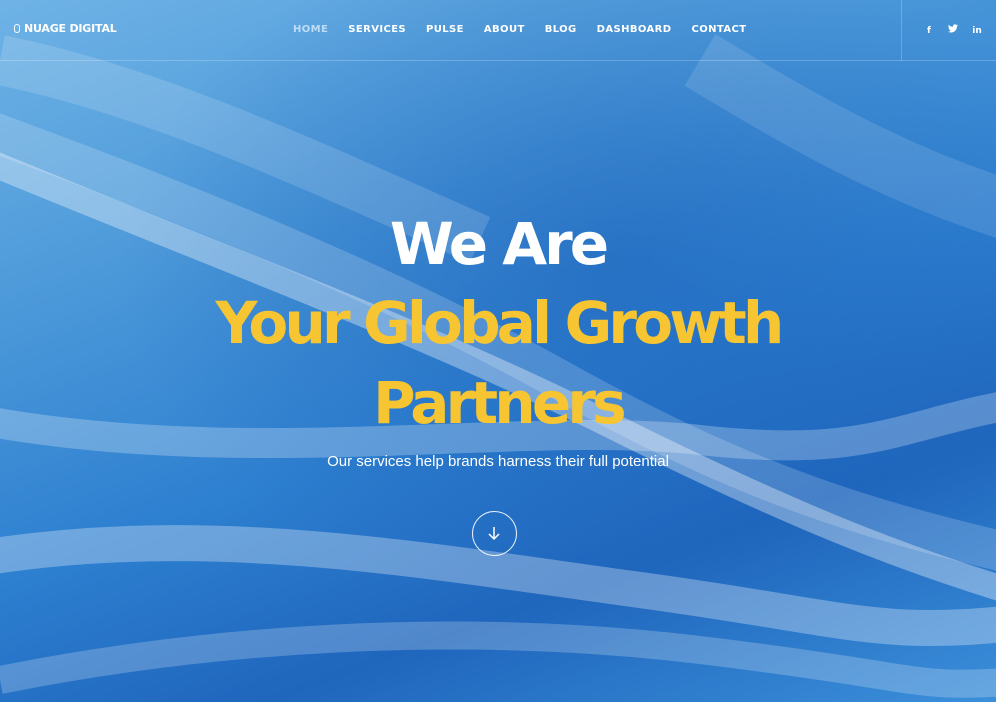 The height and width of the screenshot is (702, 996). Describe the element at coordinates (17, 28) in the screenshot. I see `logo-mark-icon` at that location.